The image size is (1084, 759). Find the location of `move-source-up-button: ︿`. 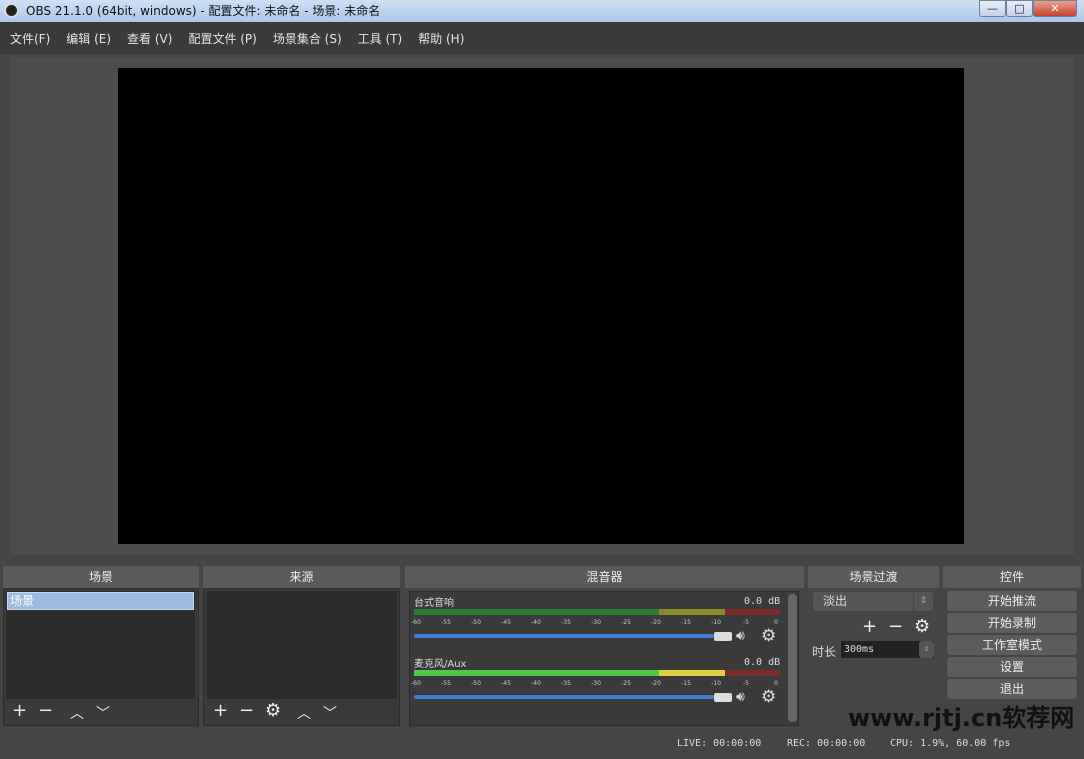

move-source-up-button: ︿ is located at coordinates (304, 713).